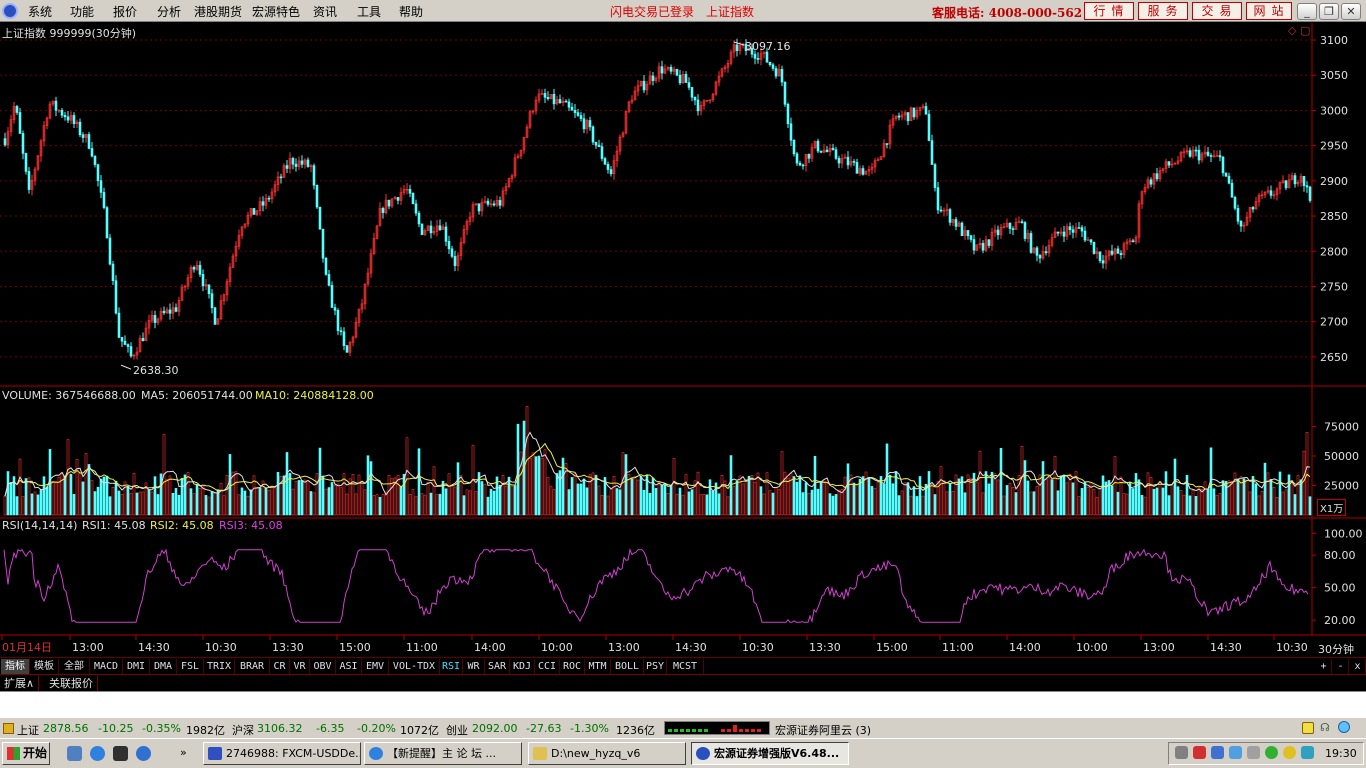 Image resolution: width=1366 pixels, height=768 pixels. Describe the element at coordinates (169, 11) in the screenshot. I see `menu-analysis: 分析` at that location.